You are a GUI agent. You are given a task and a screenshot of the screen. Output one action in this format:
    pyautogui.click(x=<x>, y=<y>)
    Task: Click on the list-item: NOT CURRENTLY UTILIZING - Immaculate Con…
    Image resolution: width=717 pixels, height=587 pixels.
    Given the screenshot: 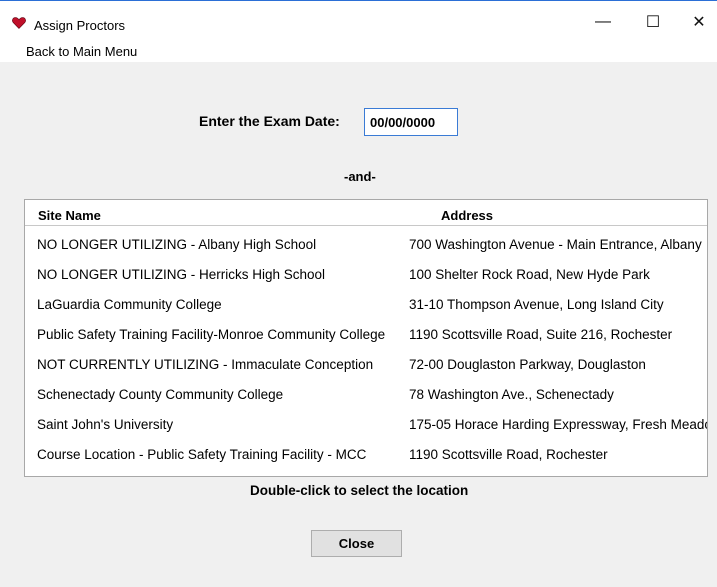 What is the action you would take?
    pyautogui.click(x=366, y=365)
    